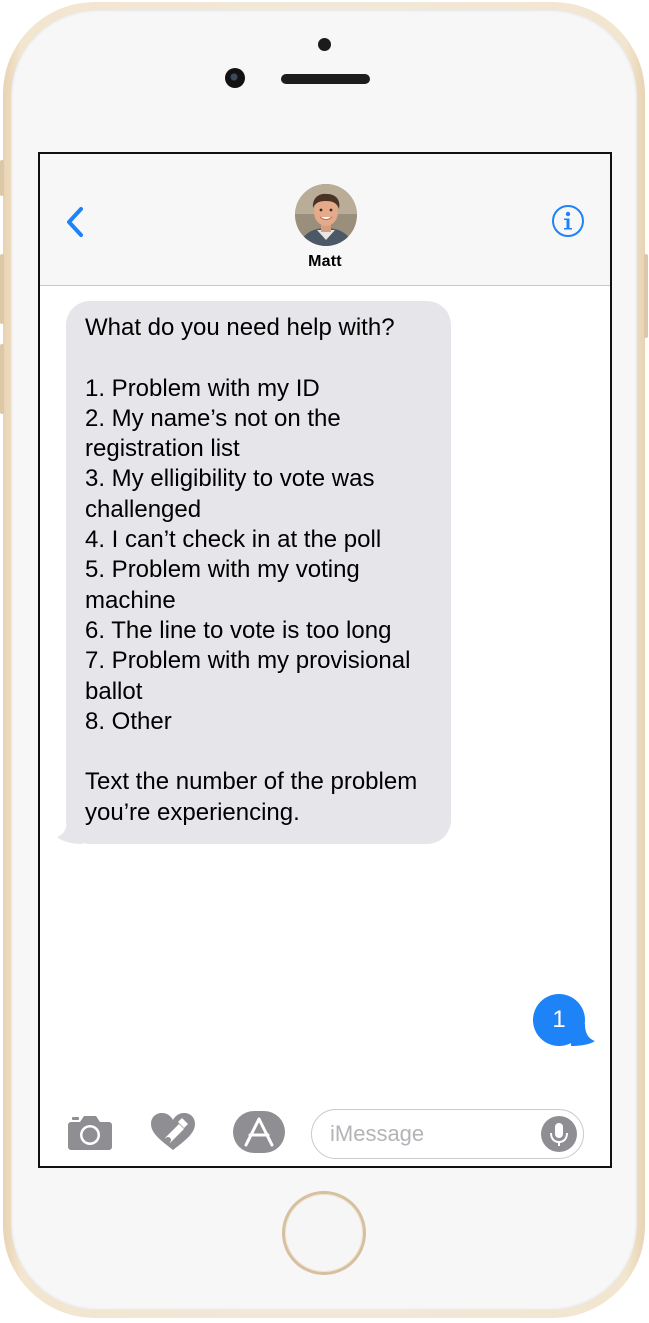 Image resolution: width=649 pixels, height=1323 pixels. Describe the element at coordinates (192, 812) in the screenshot. I see `message-line: you’re experiencing.` at that location.